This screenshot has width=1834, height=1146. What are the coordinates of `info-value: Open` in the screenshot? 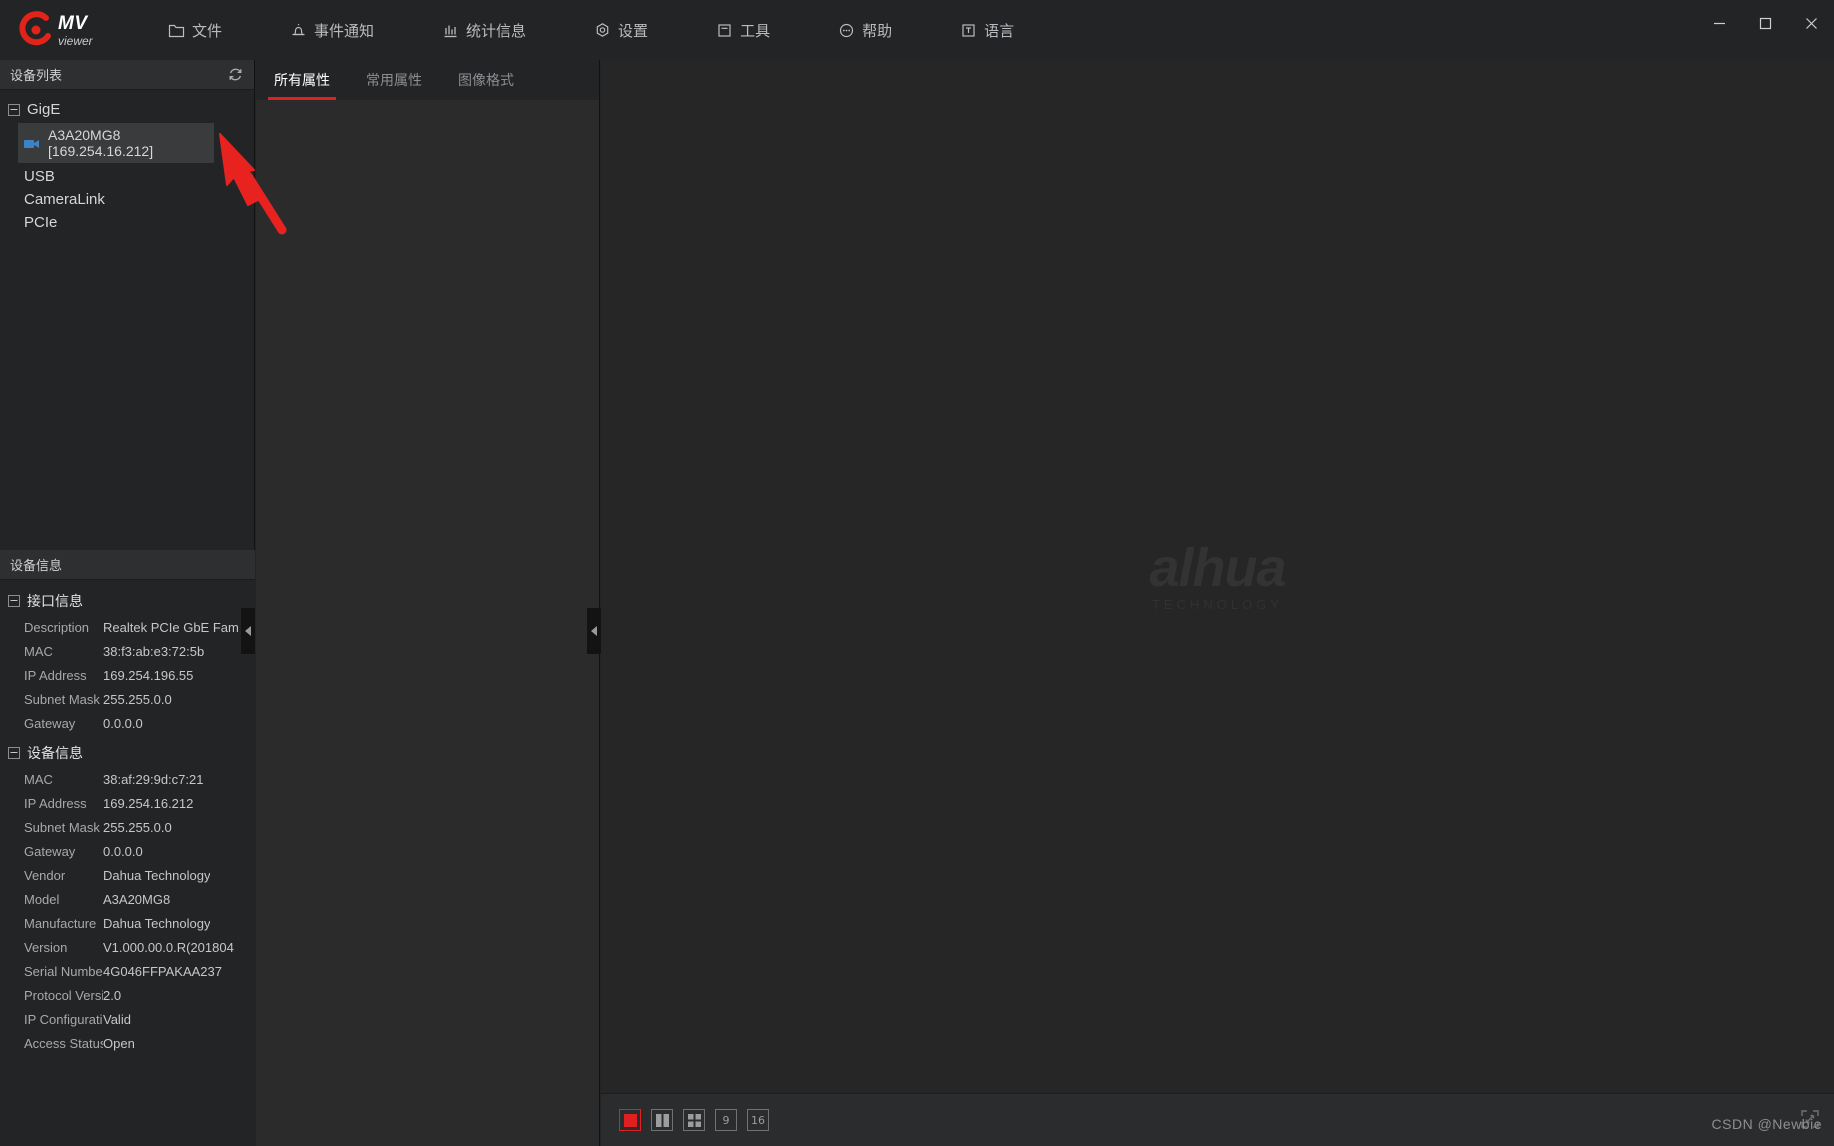 It's located at (119, 1043).